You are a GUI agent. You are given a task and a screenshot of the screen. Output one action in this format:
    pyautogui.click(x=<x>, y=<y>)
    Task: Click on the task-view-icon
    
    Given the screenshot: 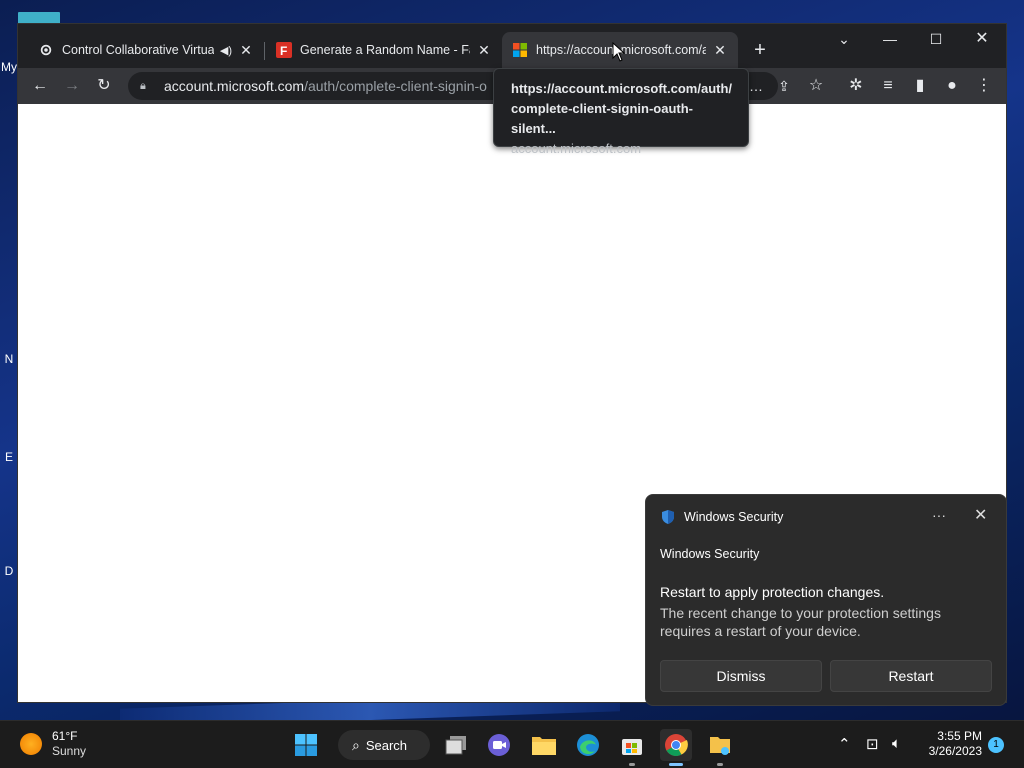 What is the action you would take?
    pyautogui.click(x=455, y=745)
    